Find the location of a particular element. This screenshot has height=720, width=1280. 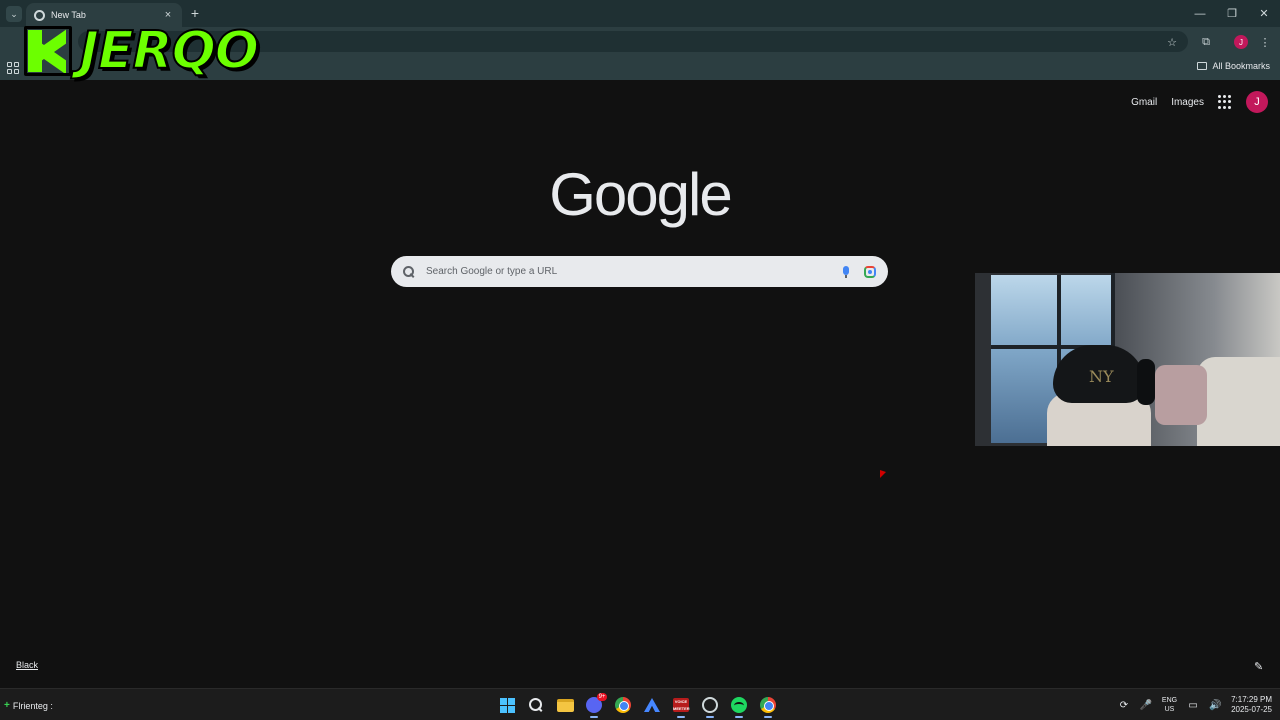

nordvpn-button is located at coordinates (652, 705).